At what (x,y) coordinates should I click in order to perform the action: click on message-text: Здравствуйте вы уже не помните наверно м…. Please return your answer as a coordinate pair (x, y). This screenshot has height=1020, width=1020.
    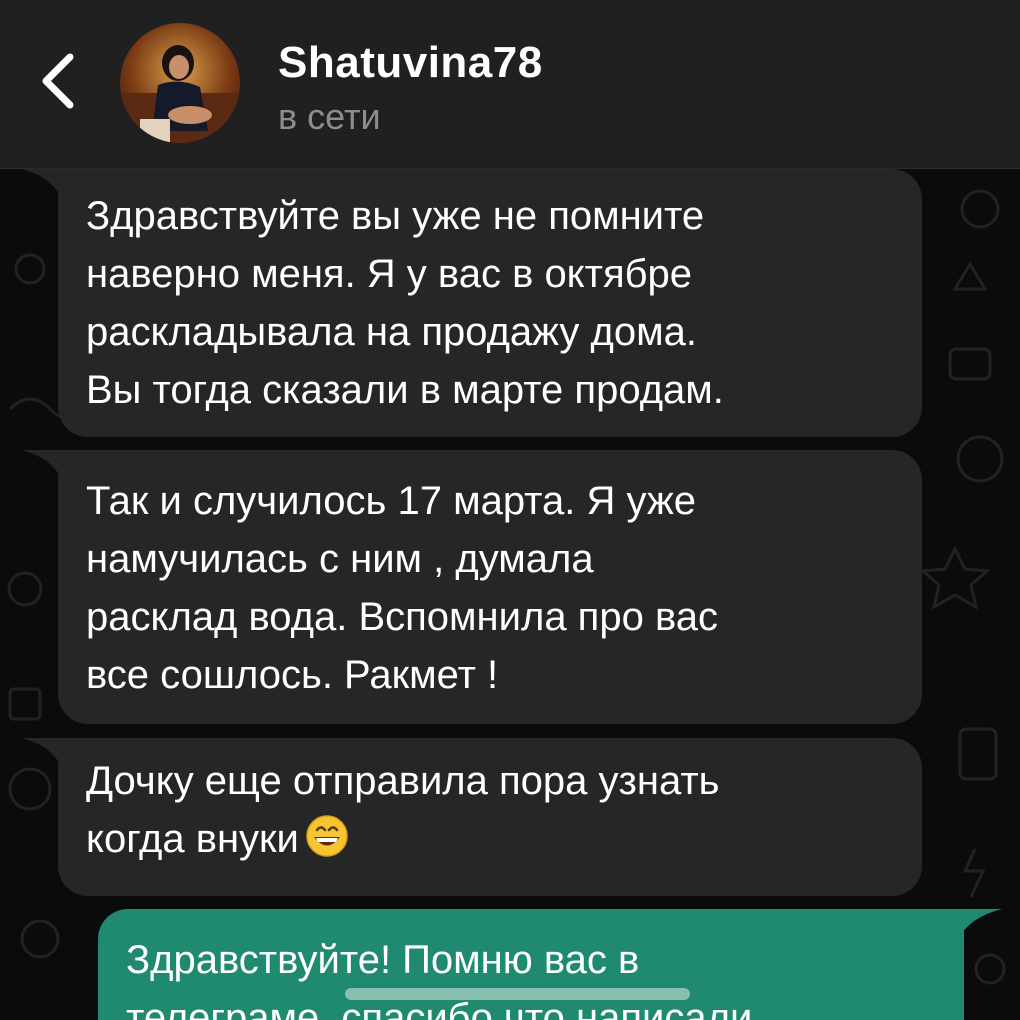
    Looking at the image, I should click on (405, 303).